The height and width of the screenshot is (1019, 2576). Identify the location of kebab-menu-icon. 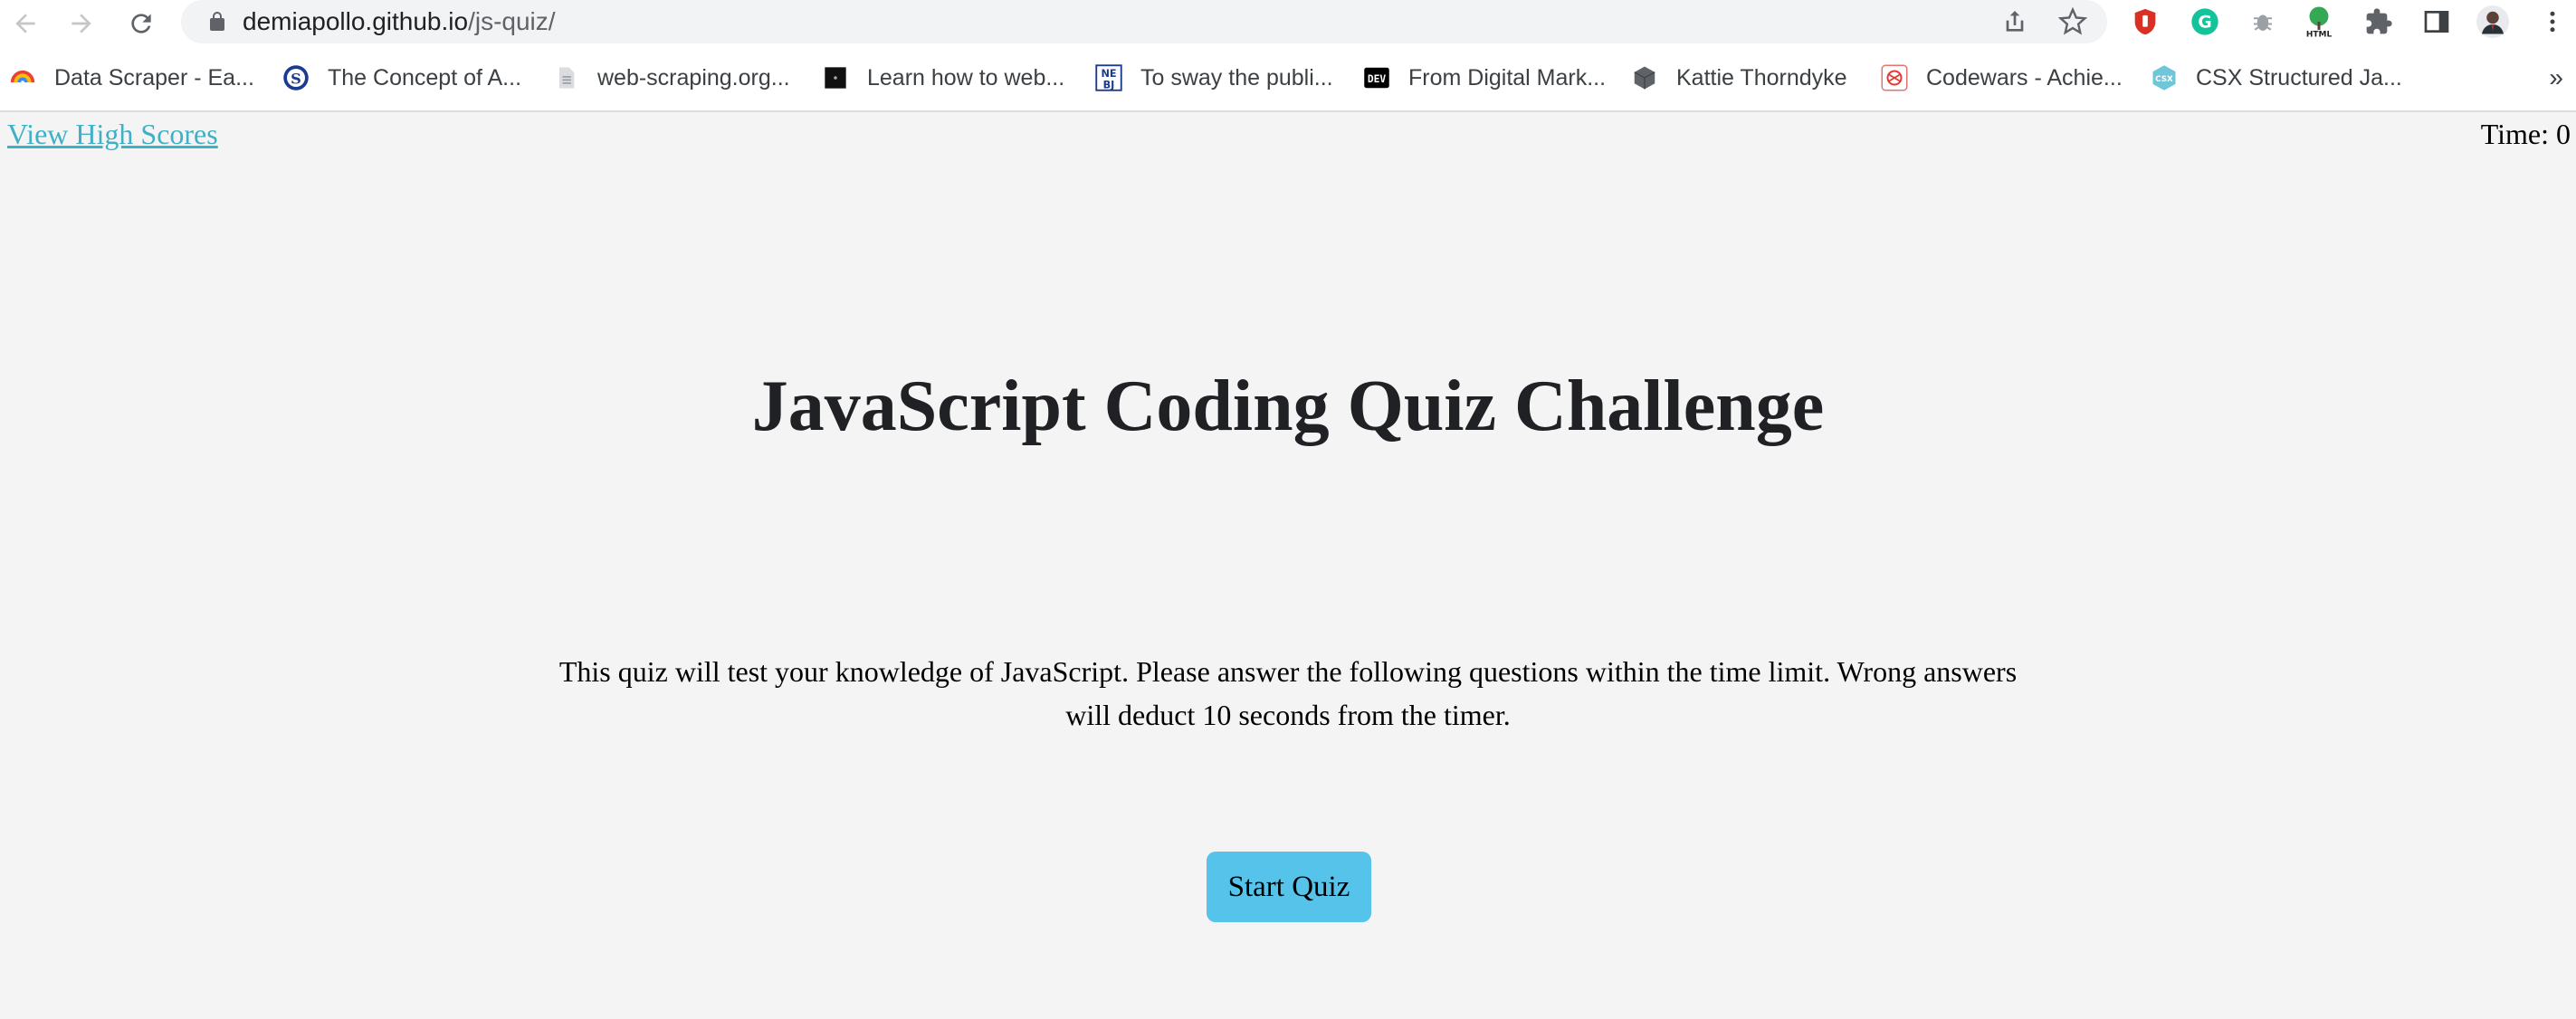
(2552, 21).